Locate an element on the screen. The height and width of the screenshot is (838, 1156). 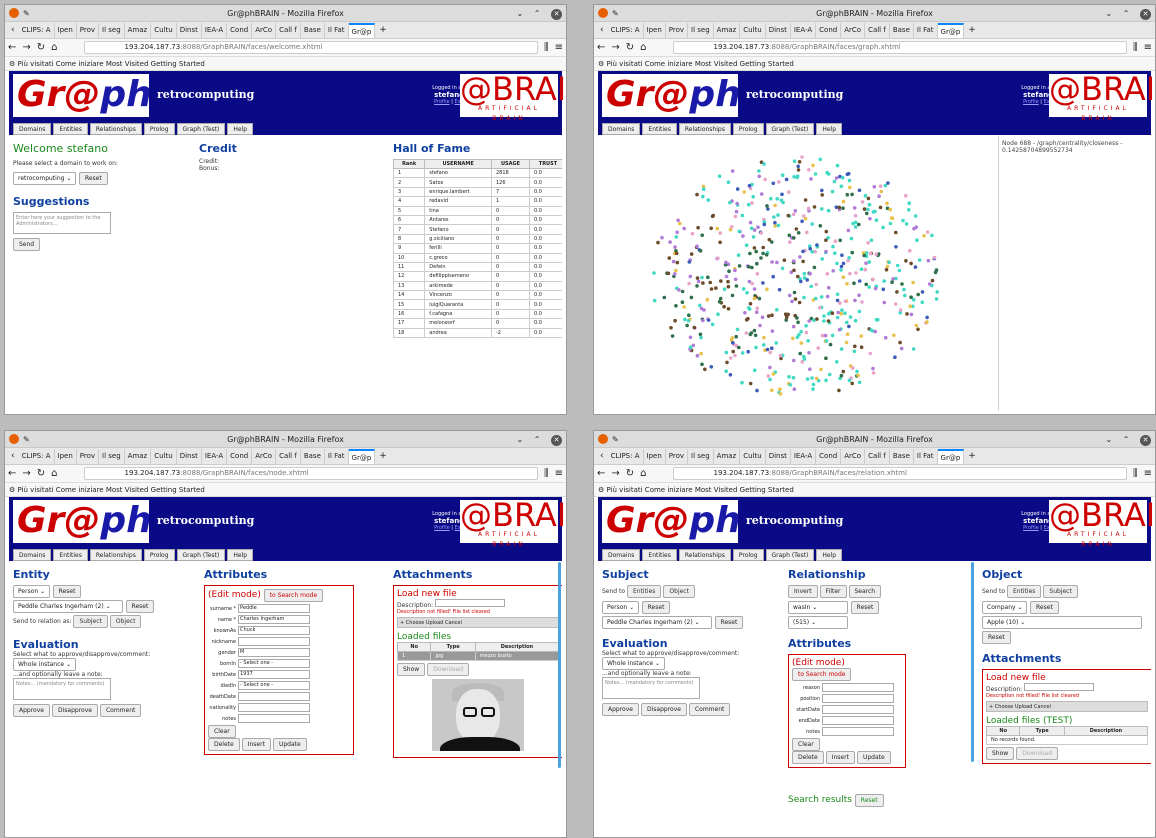
column-header: TRUST is located at coordinates (545, 164).